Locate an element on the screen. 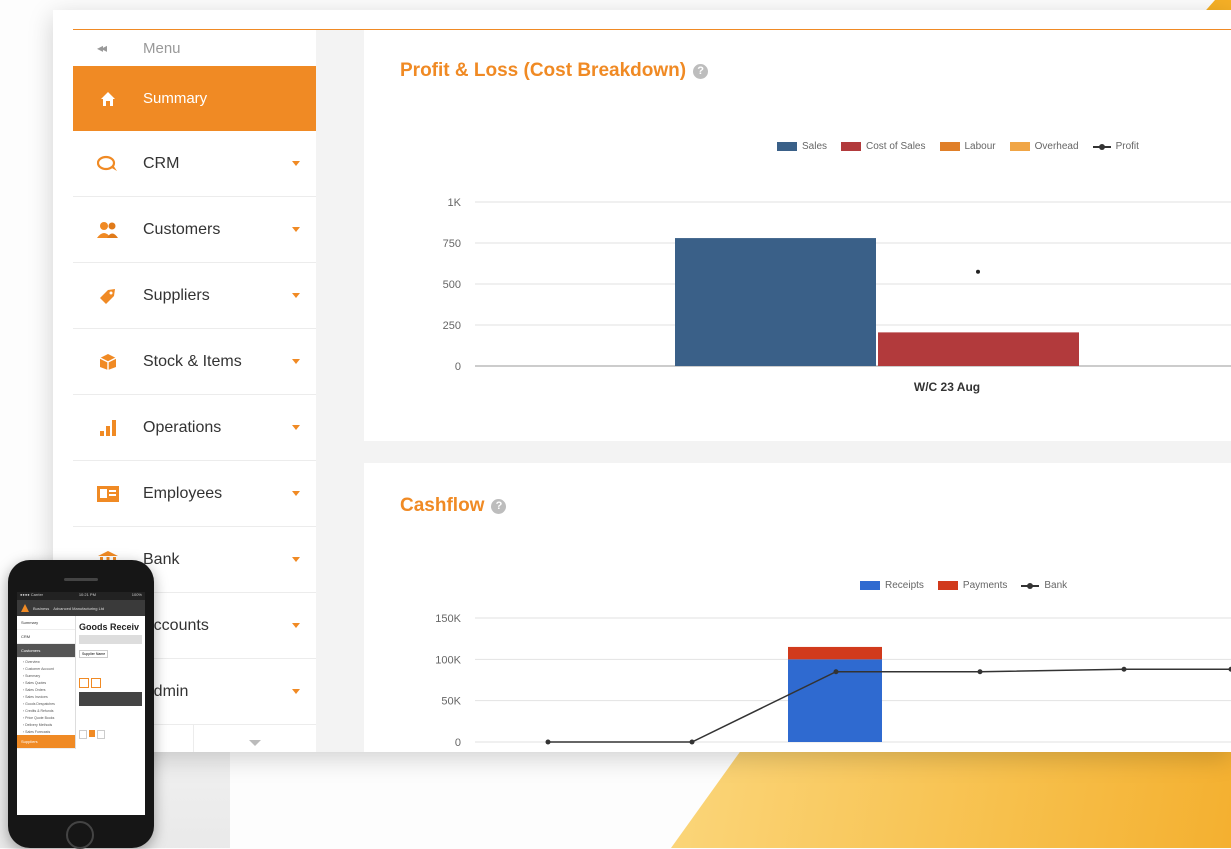 This screenshot has height=849, width=1231. legend-item-labour: Labour is located at coordinates (968, 146).